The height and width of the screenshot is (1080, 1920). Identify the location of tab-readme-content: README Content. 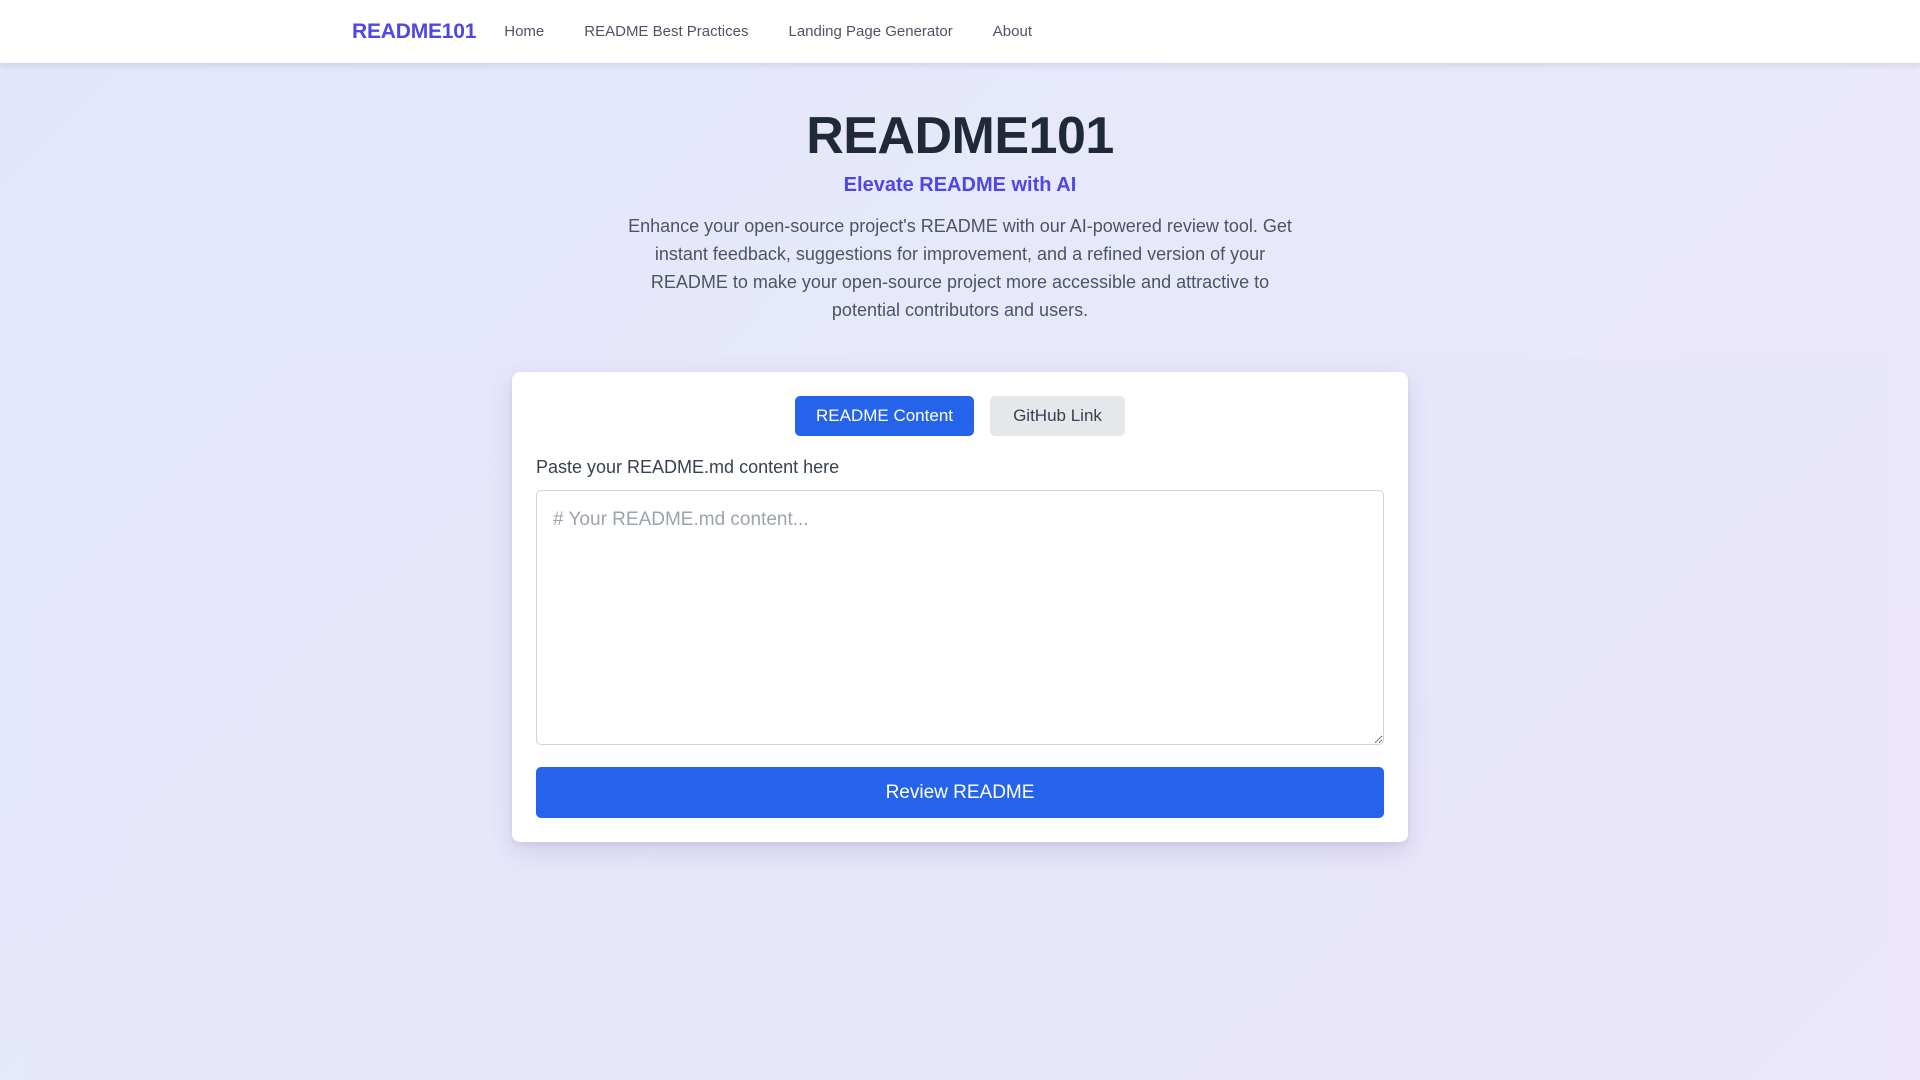
(884, 416).